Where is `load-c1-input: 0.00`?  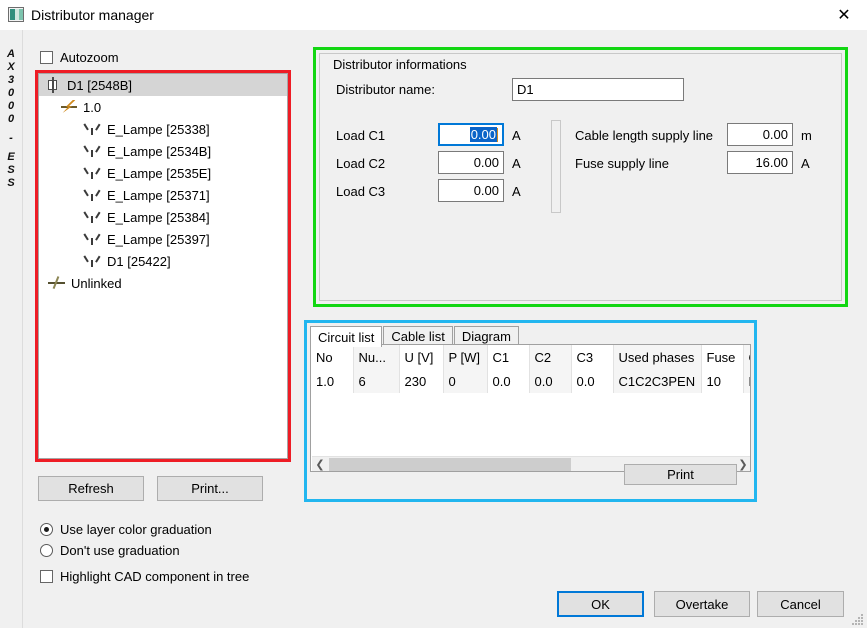 load-c1-input: 0.00 is located at coordinates (471, 134).